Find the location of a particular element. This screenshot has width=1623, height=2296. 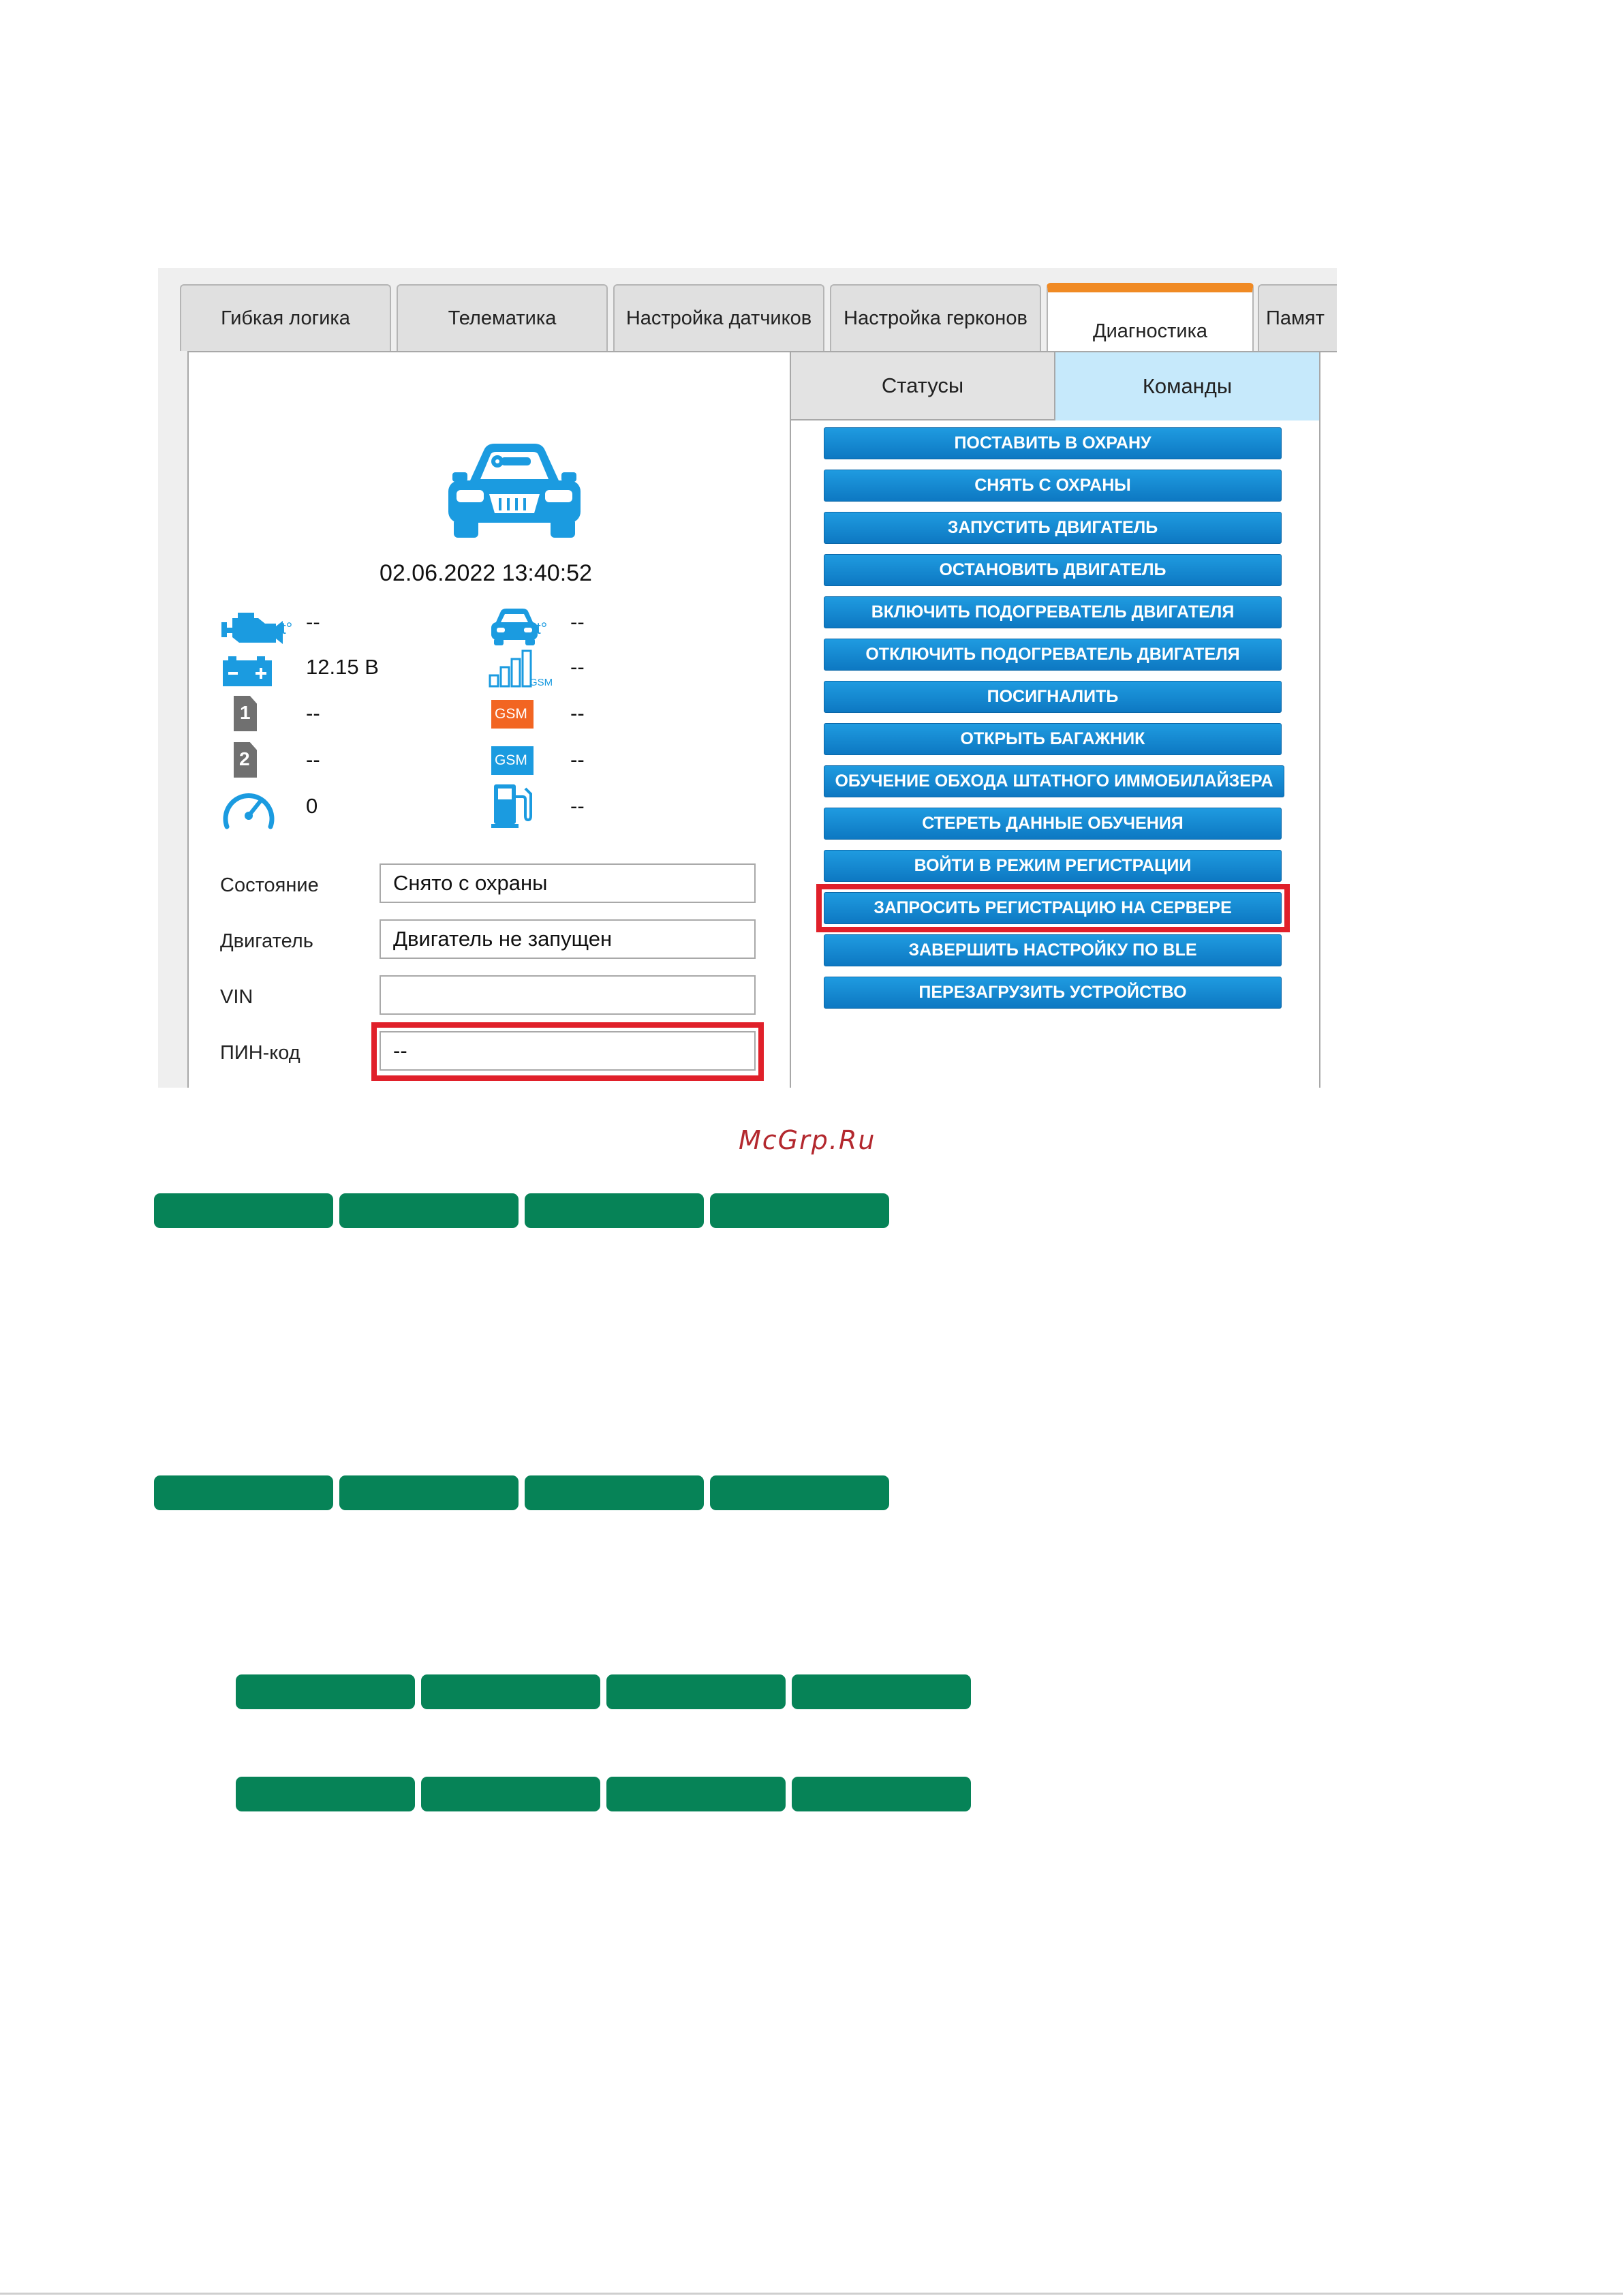

engine-temperature-value: -- is located at coordinates (313, 622).